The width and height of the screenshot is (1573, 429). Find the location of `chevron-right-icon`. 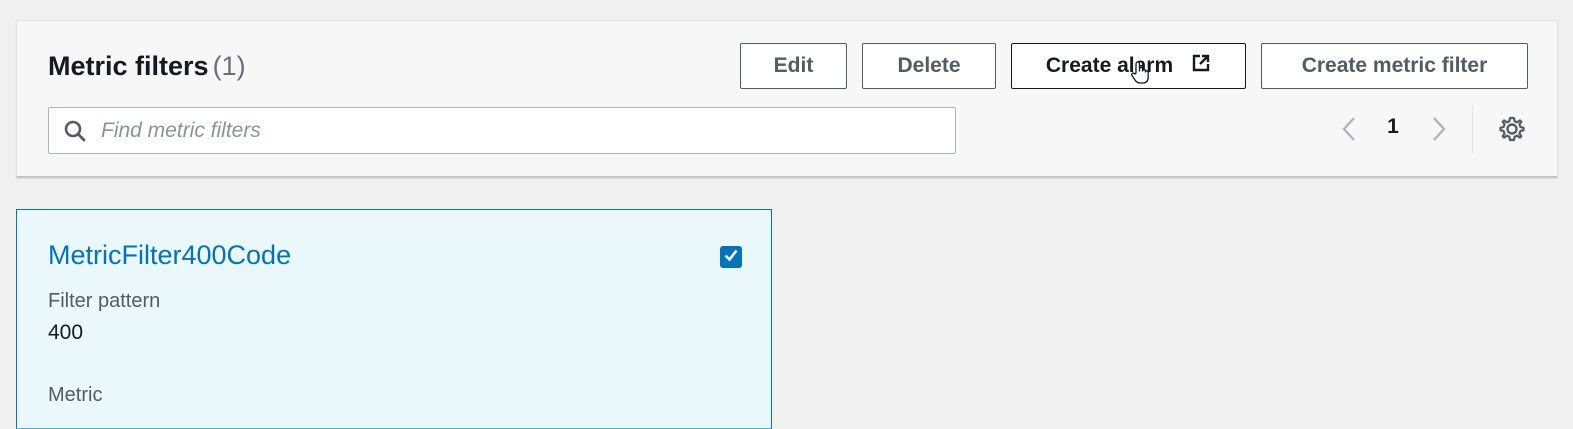

chevron-right-icon is located at coordinates (1439, 131).